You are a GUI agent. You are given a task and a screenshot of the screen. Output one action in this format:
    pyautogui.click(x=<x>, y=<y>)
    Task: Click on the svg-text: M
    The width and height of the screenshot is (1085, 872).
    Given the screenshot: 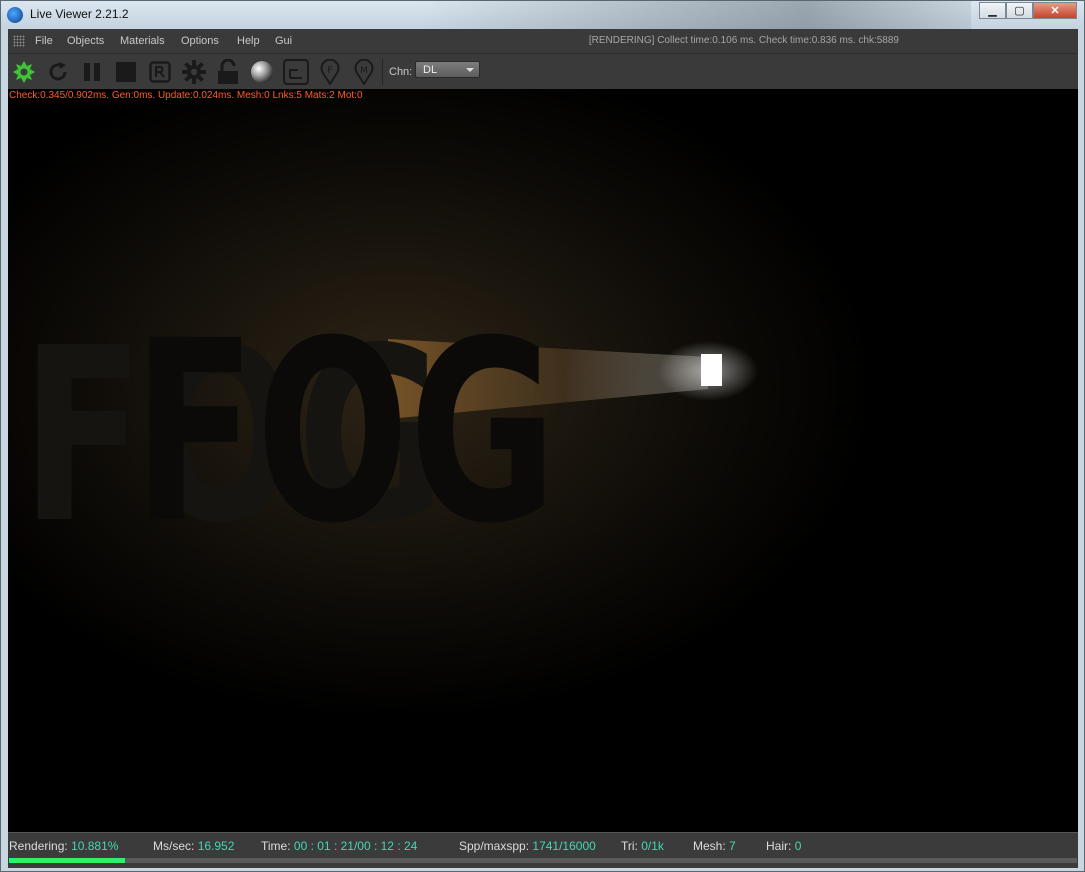 What is the action you would take?
    pyautogui.click(x=364, y=71)
    